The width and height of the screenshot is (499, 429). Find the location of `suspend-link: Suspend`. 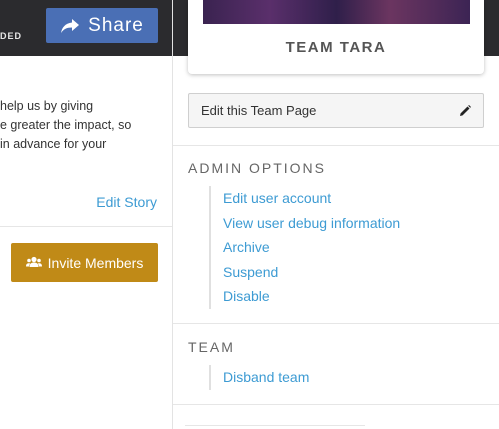

suspend-link: Suspend is located at coordinates (311, 272).